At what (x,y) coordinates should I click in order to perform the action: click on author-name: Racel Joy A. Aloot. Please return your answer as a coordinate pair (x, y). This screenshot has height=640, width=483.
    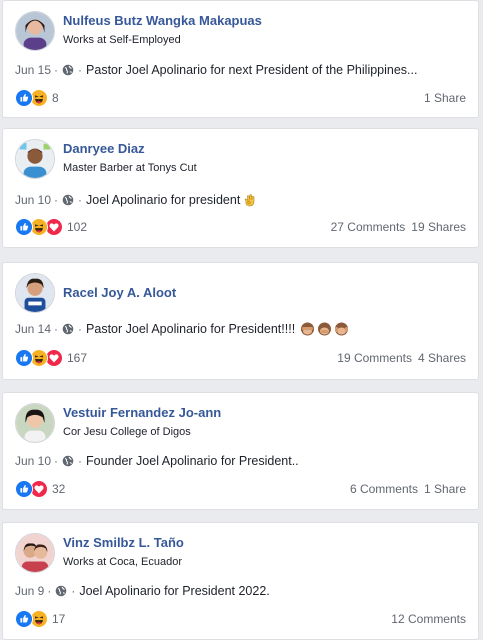
    Looking at the image, I should click on (119, 292).